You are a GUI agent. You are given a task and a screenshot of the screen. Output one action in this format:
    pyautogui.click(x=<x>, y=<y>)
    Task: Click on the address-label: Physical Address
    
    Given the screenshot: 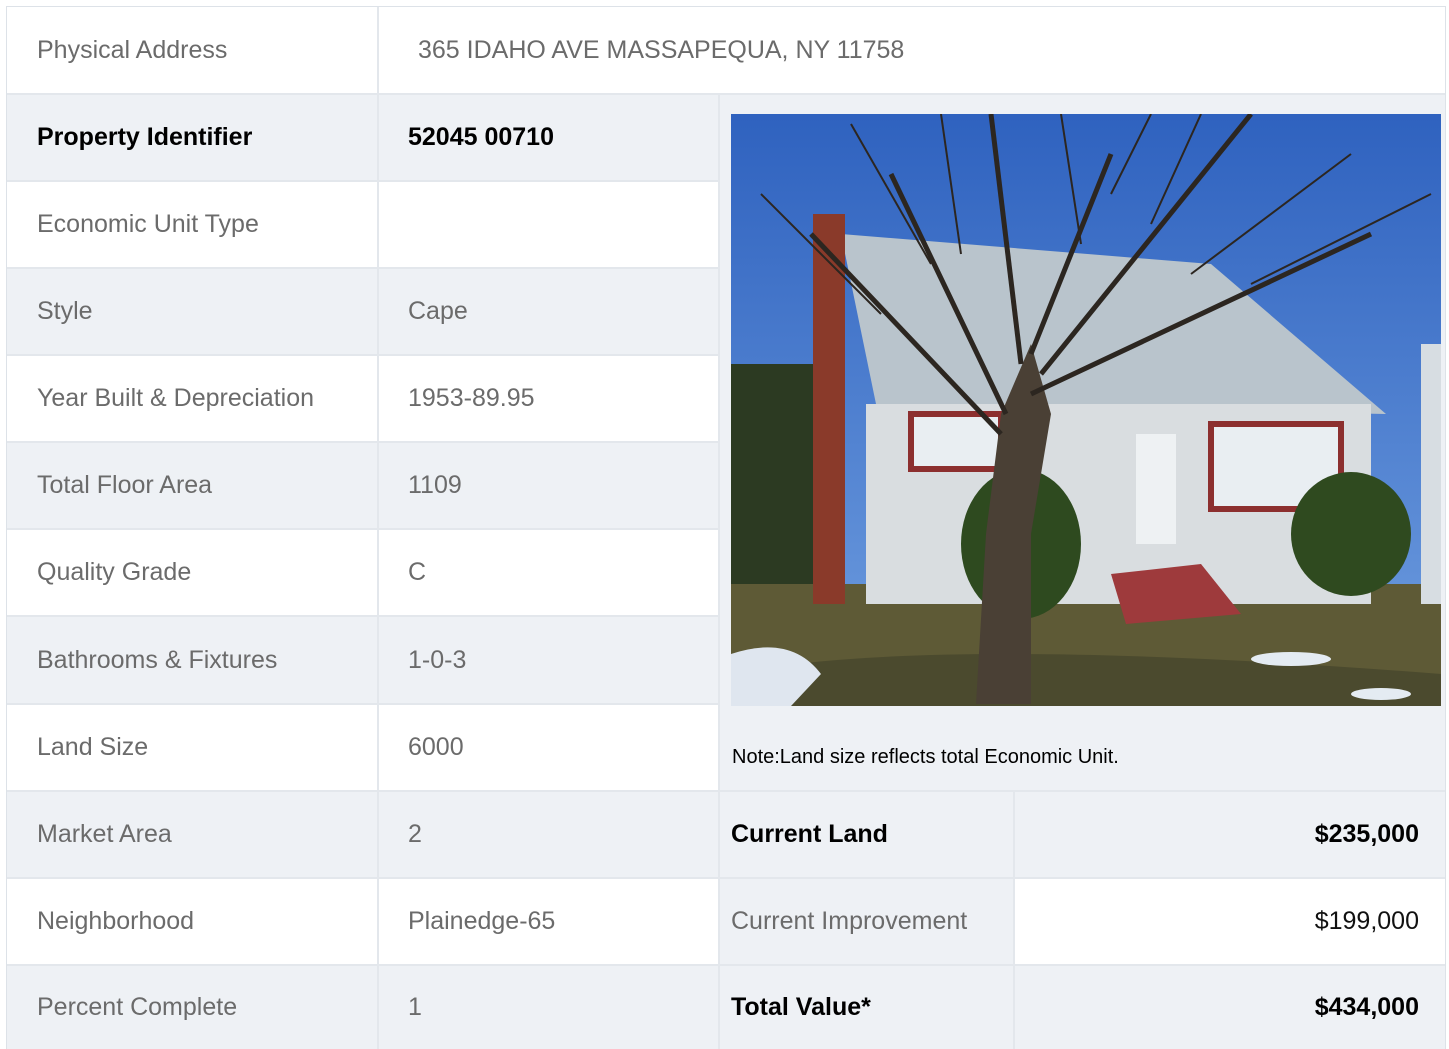 What is the action you would take?
    pyautogui.click(x=192, y=50)
    